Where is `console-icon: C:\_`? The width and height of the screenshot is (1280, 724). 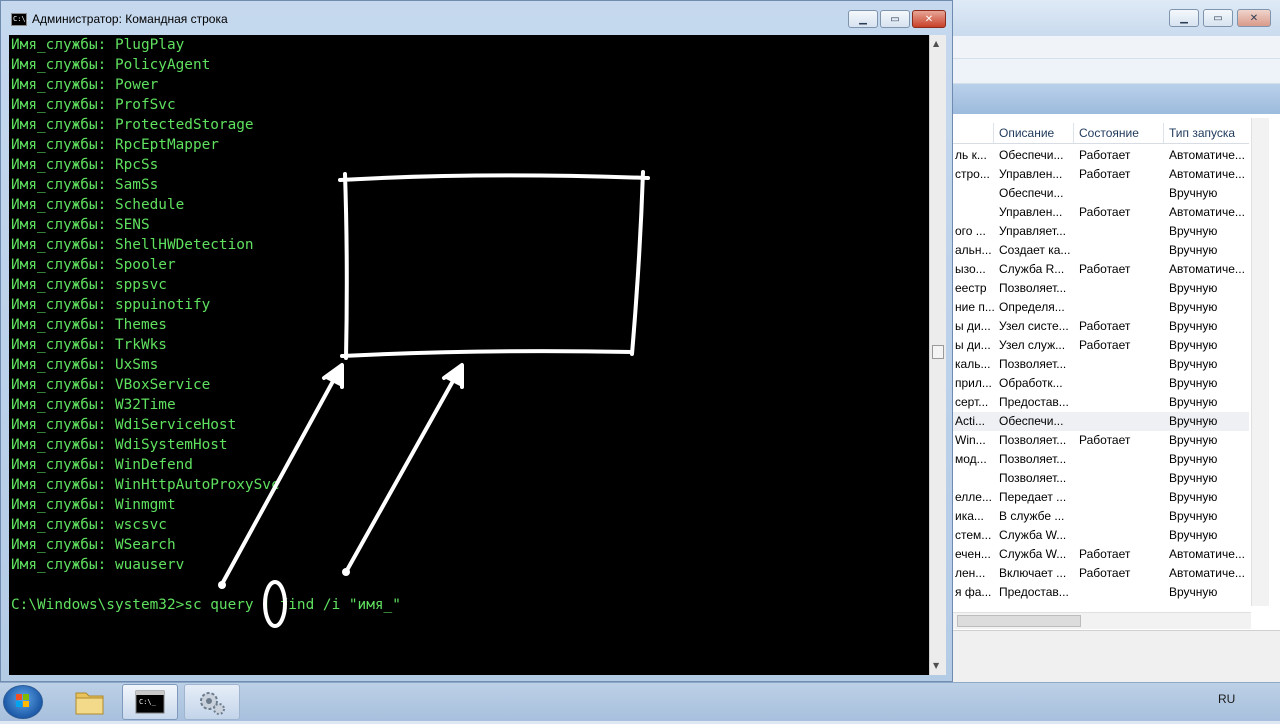
console-icon: C:\_ is located at coordinates (150, 702).